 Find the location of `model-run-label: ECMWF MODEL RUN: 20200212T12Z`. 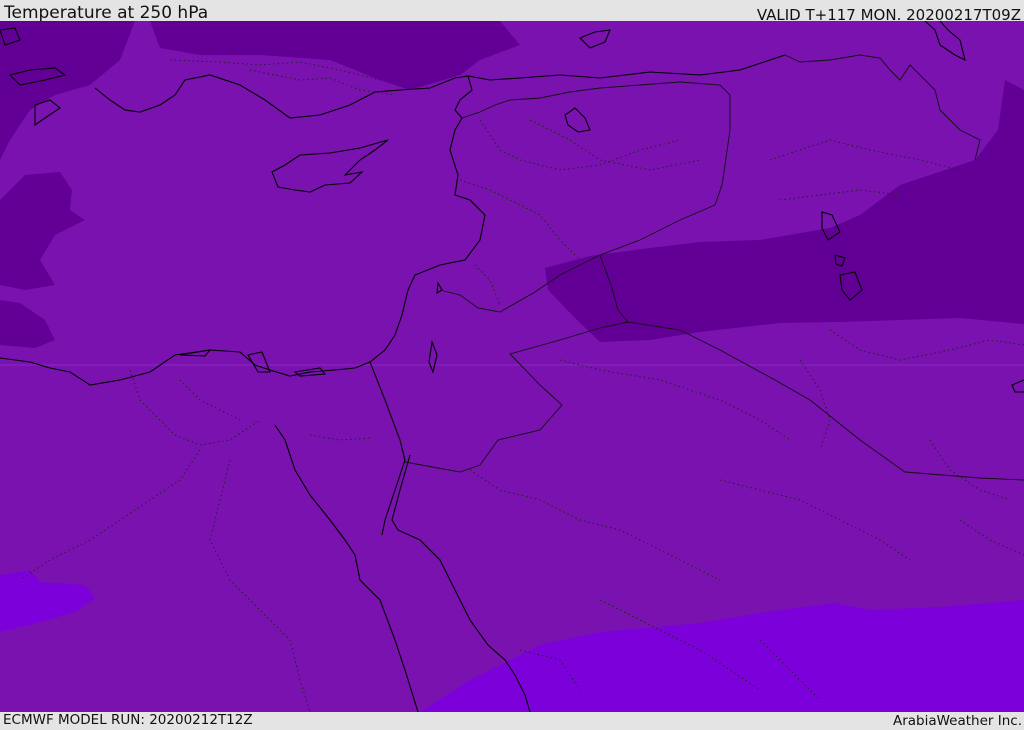

model-run-label: ECMWF MODEL RUN: 20200212T12Z is located at coordinates (128, 720).